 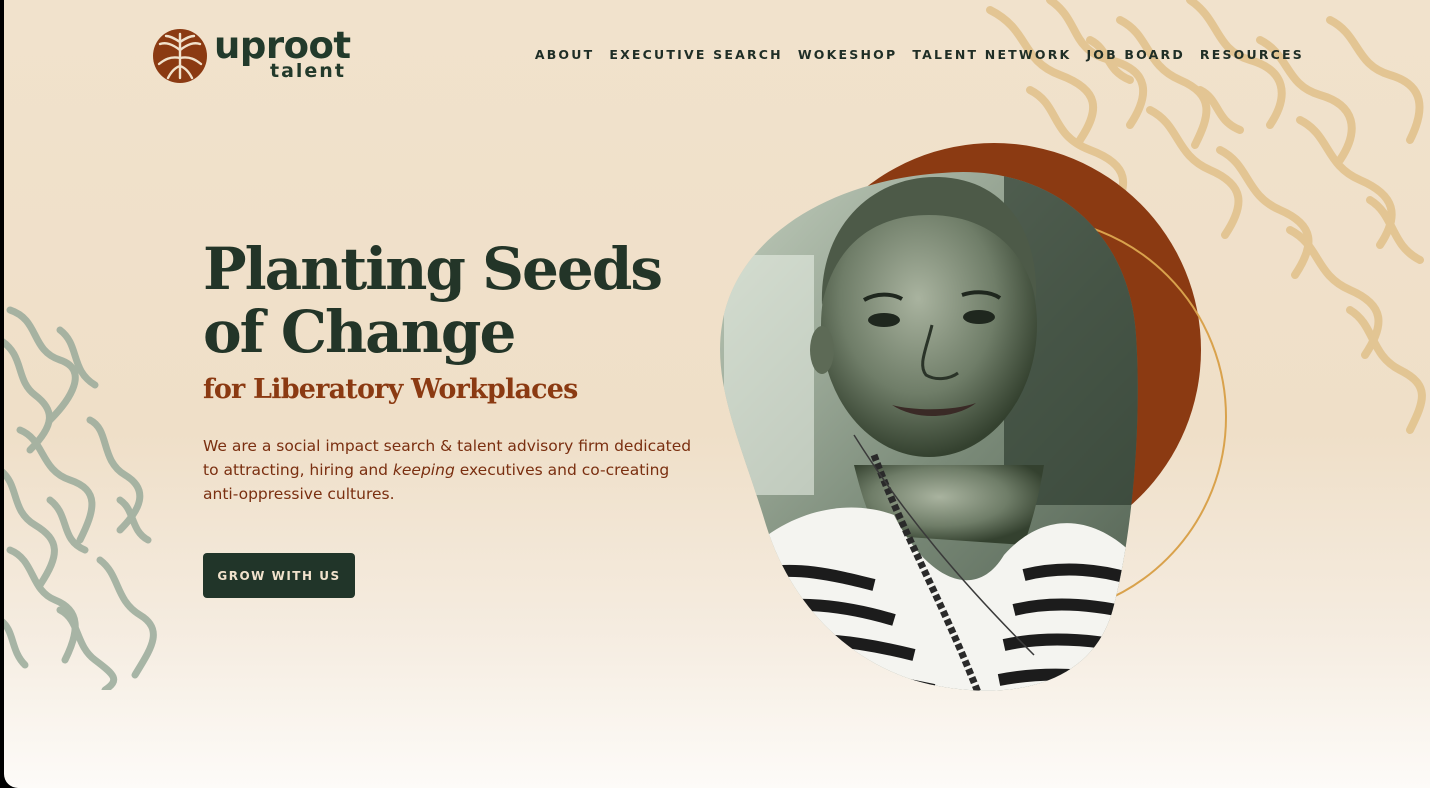 What do you see at coordinates (390, 389) in the screenshot?
I see `hero-subtitle: for Liberatory Workplaces` at bounding box center [390, 389].